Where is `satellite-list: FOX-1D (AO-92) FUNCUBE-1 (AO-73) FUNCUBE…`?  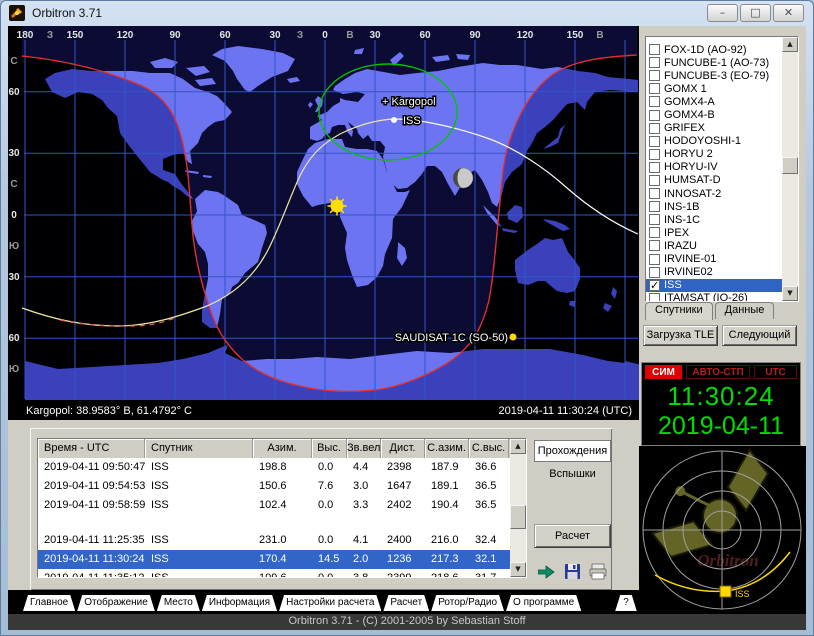 satellite-list: FOX-1D (AO-92) FUNCUBE-1 (AO-73) FUNCUBE… is located at coordinates (722, 169).